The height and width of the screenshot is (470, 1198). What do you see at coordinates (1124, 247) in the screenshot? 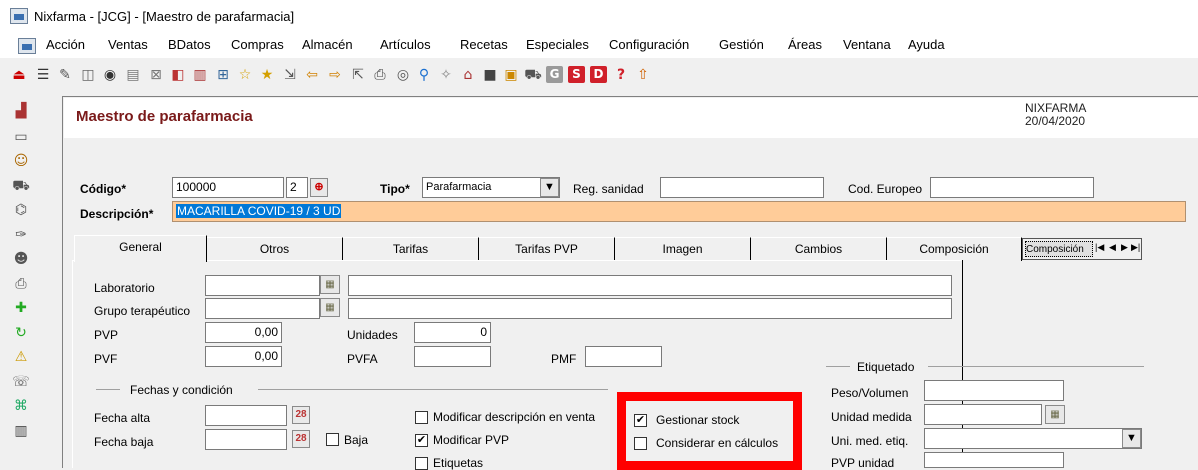
I see `tab-next-icon: ▶` at bounding box center [1124, 247].